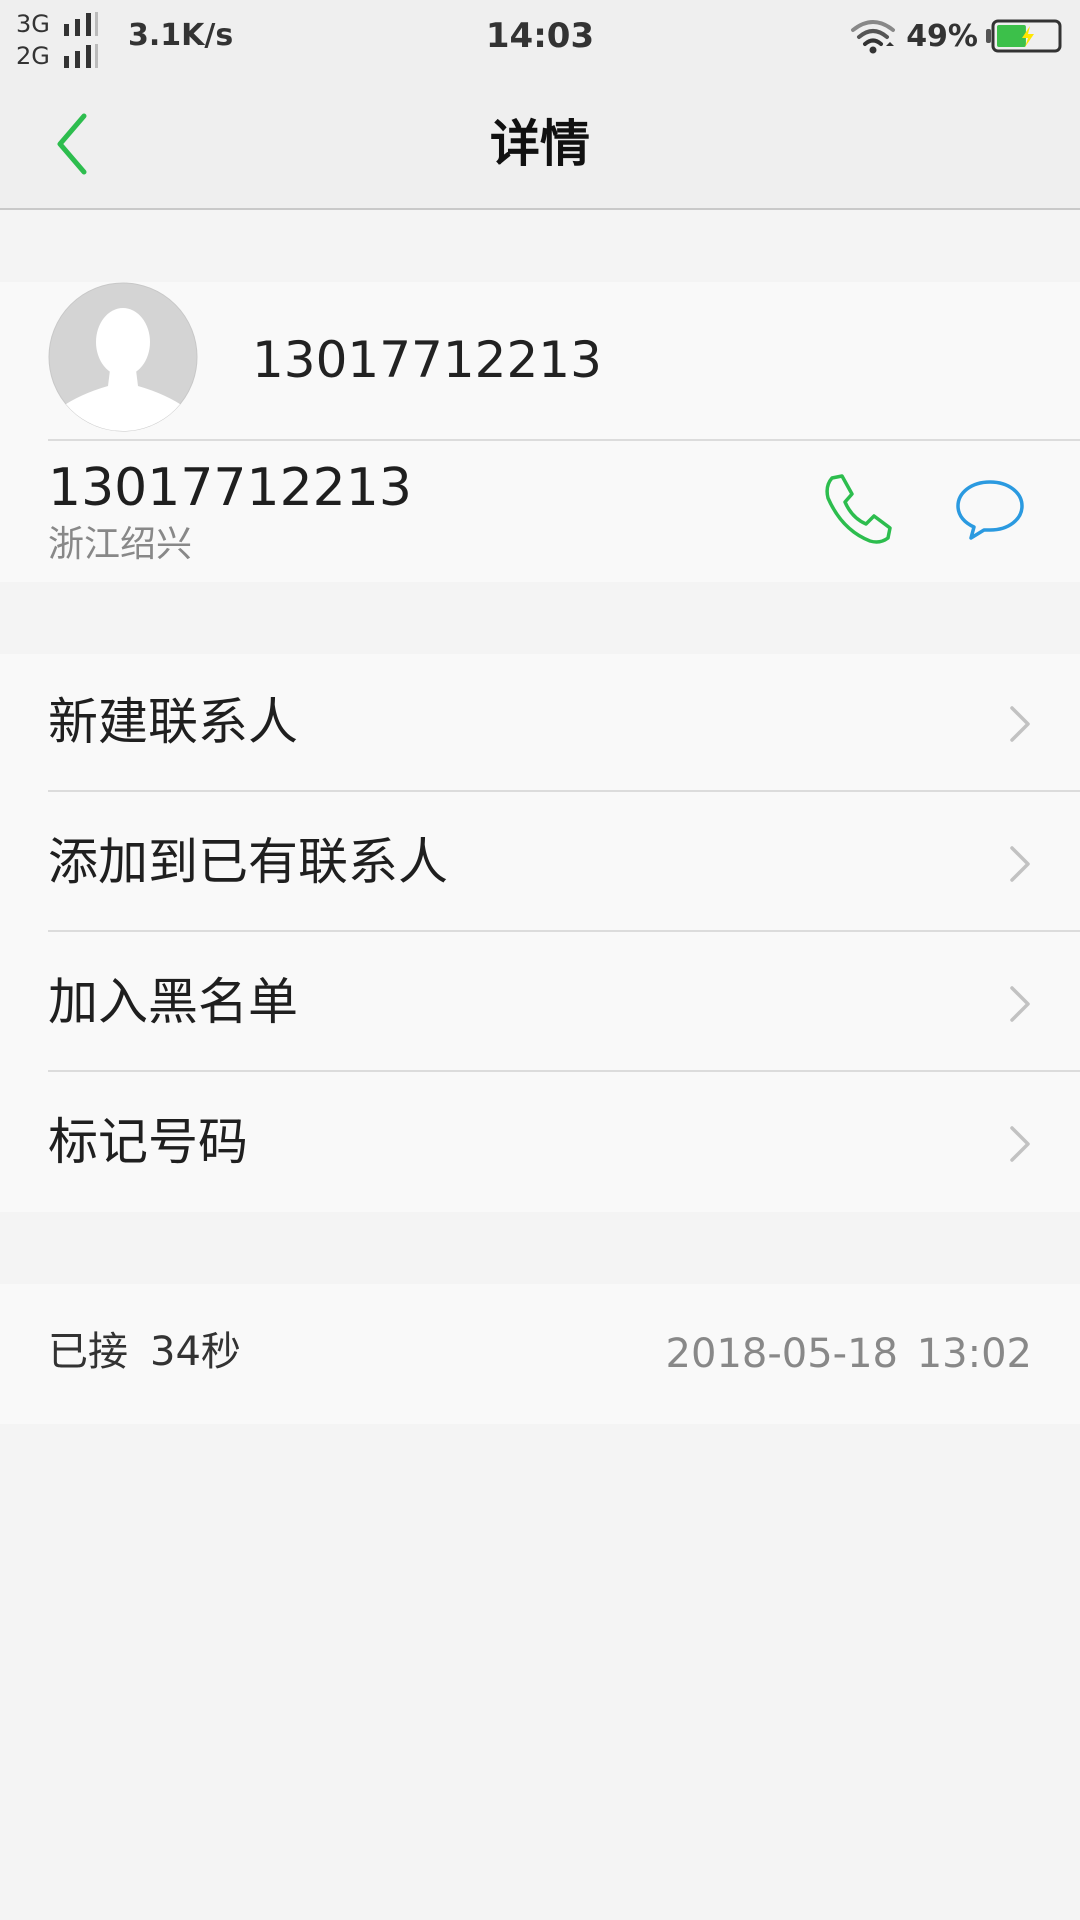 This screenshot has width=1080, height=1920. Describe the element at coordinates (173, 1002) in the screenshot. I see `menu-item-label: 加入黑名单` at that location.